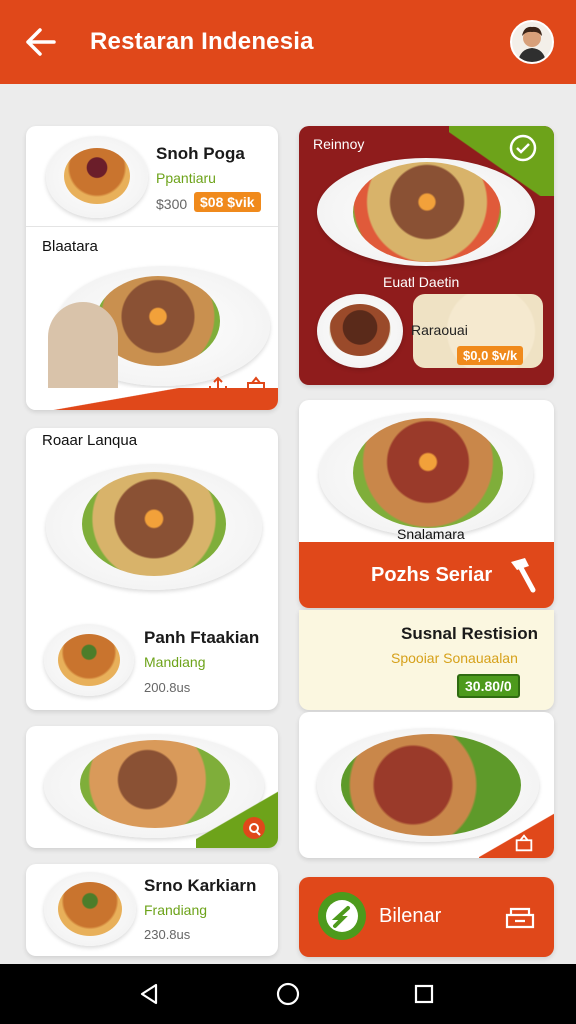  I want to click on card-corner-accent, so click(152, 399).